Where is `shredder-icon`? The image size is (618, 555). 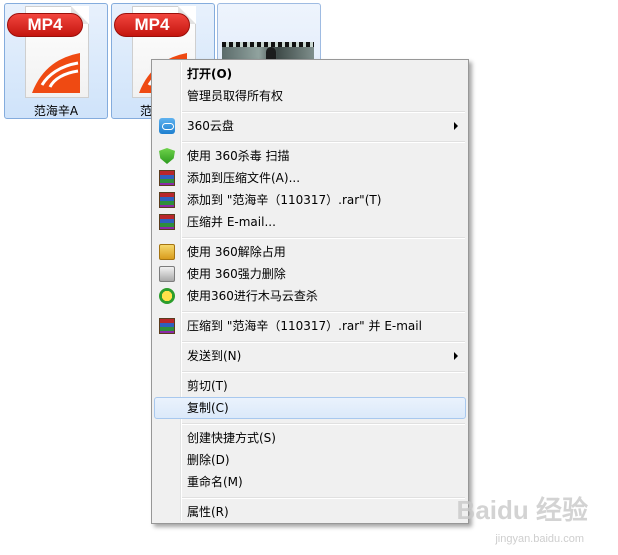 shredder-icon is located at coordinates (167, 274).